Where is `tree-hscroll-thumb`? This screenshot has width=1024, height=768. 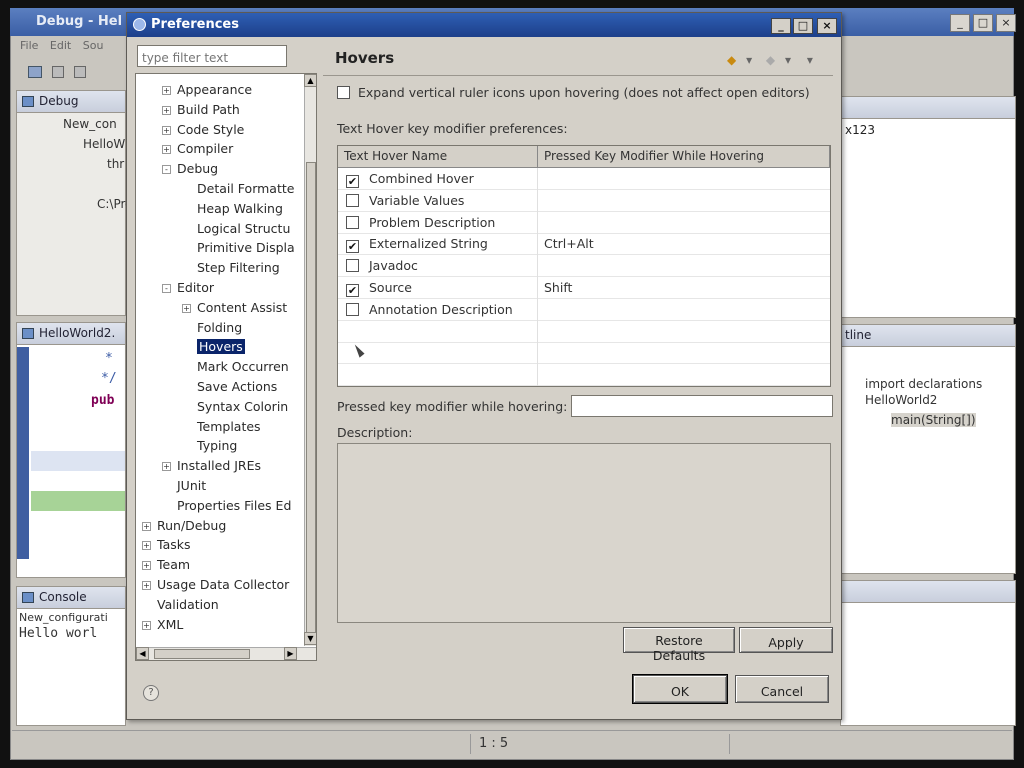
tree-hscroll-thumb is located at coordinates (202, 654).